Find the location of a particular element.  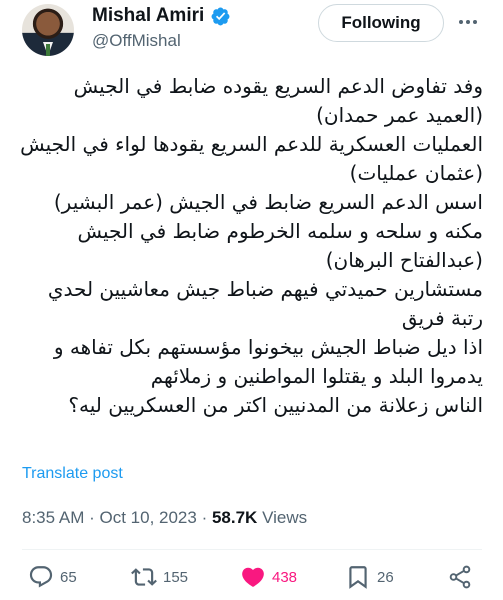

bookmark-icon is located at coordinates (358, 577).